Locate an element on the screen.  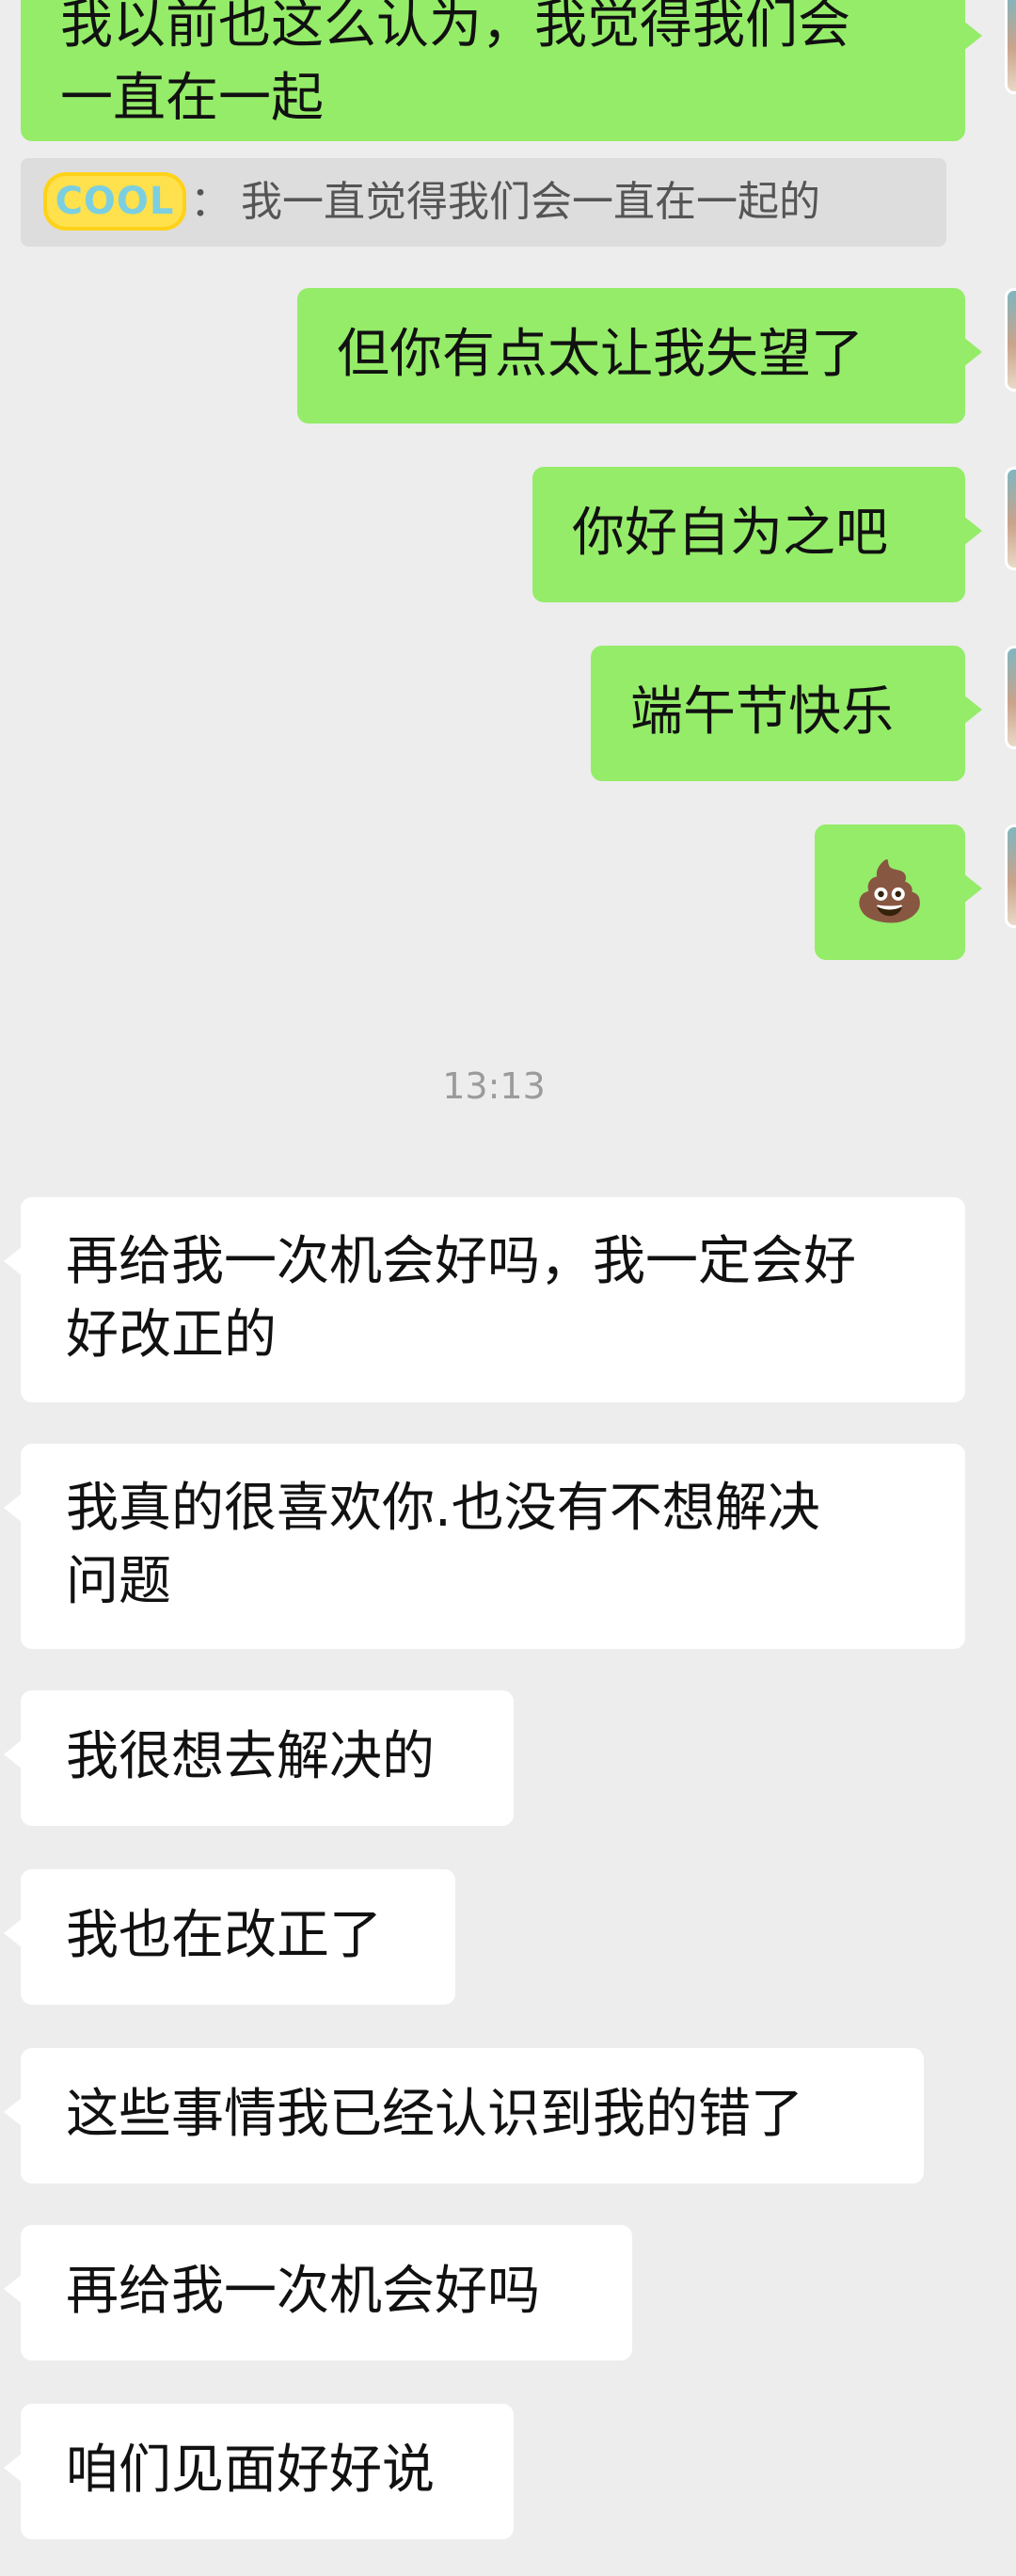
message-text: 再给我一次机会好吗，我一定会好 is located at coordinates (461, 1261).